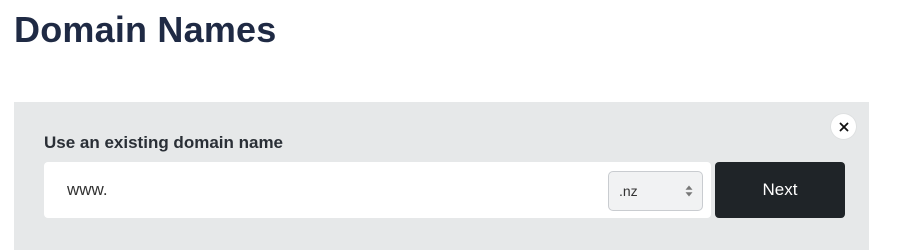  Describe the element at coordinates (689, 191) in the screenshot. I see `updown-arrows-icon` at that location.